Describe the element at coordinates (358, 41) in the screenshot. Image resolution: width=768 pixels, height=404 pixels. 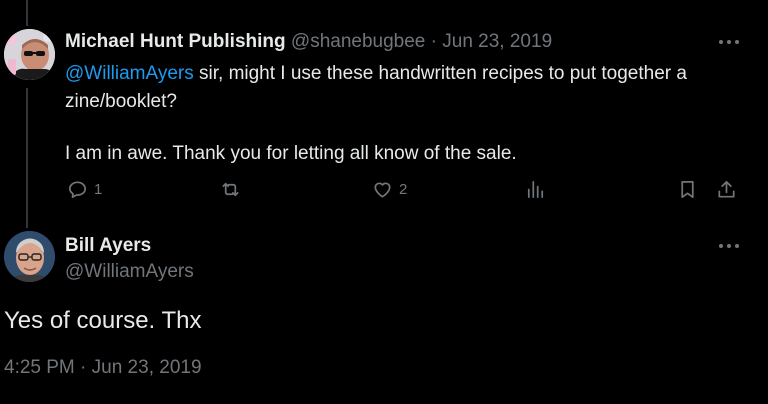
I see `reply-author-handle: @shanebugbee` at that location.